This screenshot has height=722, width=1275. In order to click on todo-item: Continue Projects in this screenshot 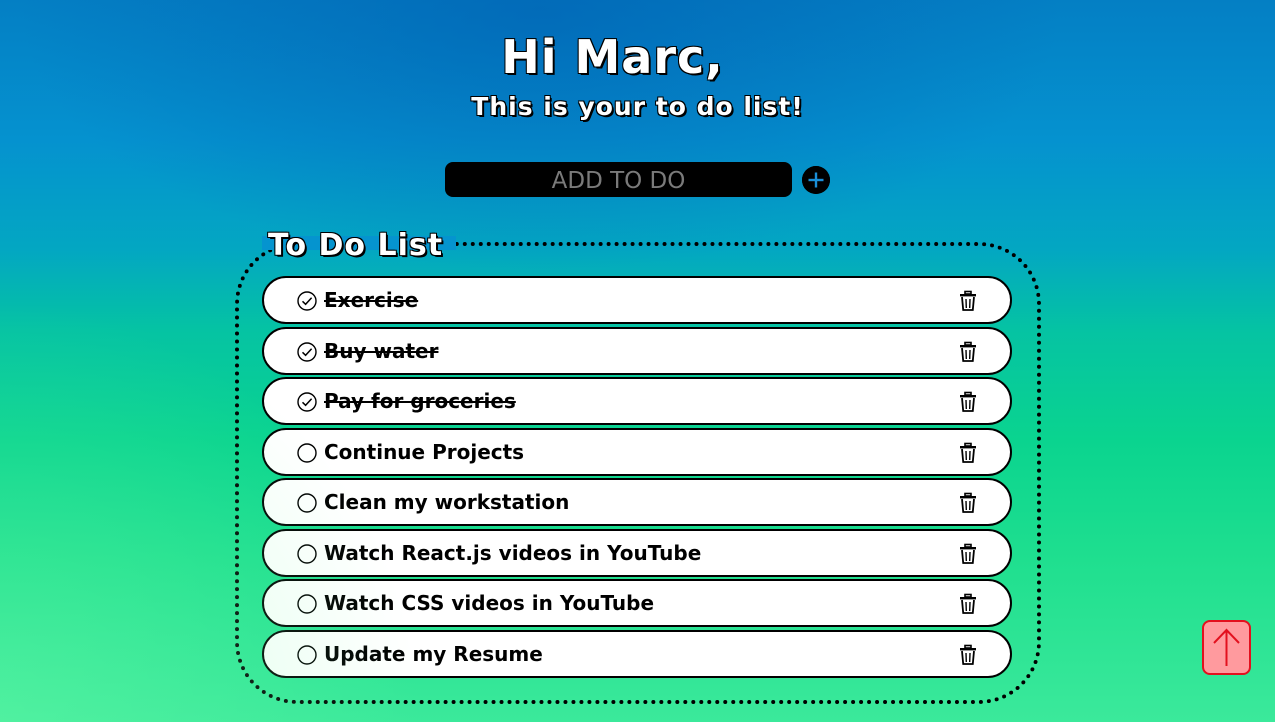, I will do `click(637, 452)`.